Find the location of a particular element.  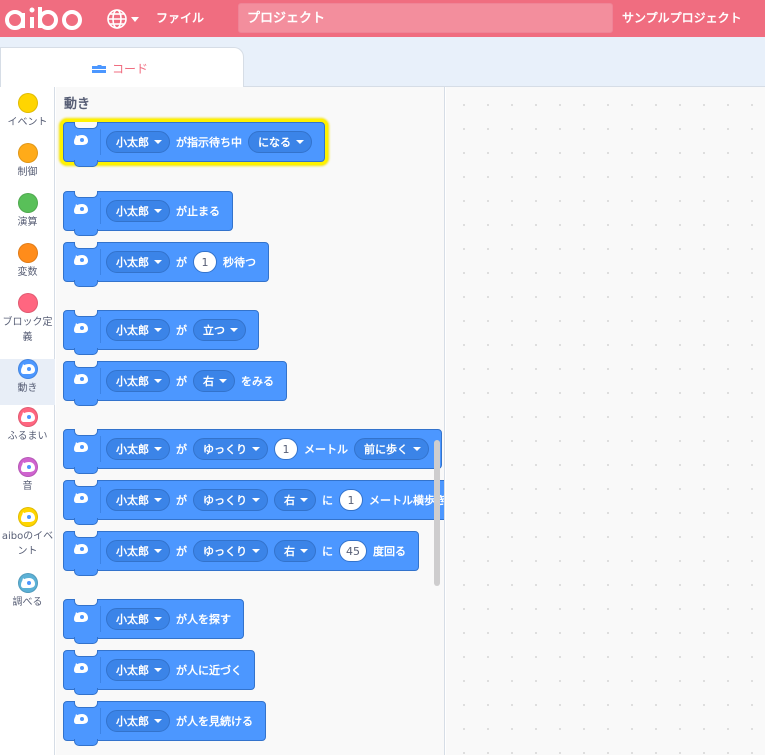

code-block: 小太郎 が ゆっくり 右 に 45 度回る is located at coordinates (241, 553).